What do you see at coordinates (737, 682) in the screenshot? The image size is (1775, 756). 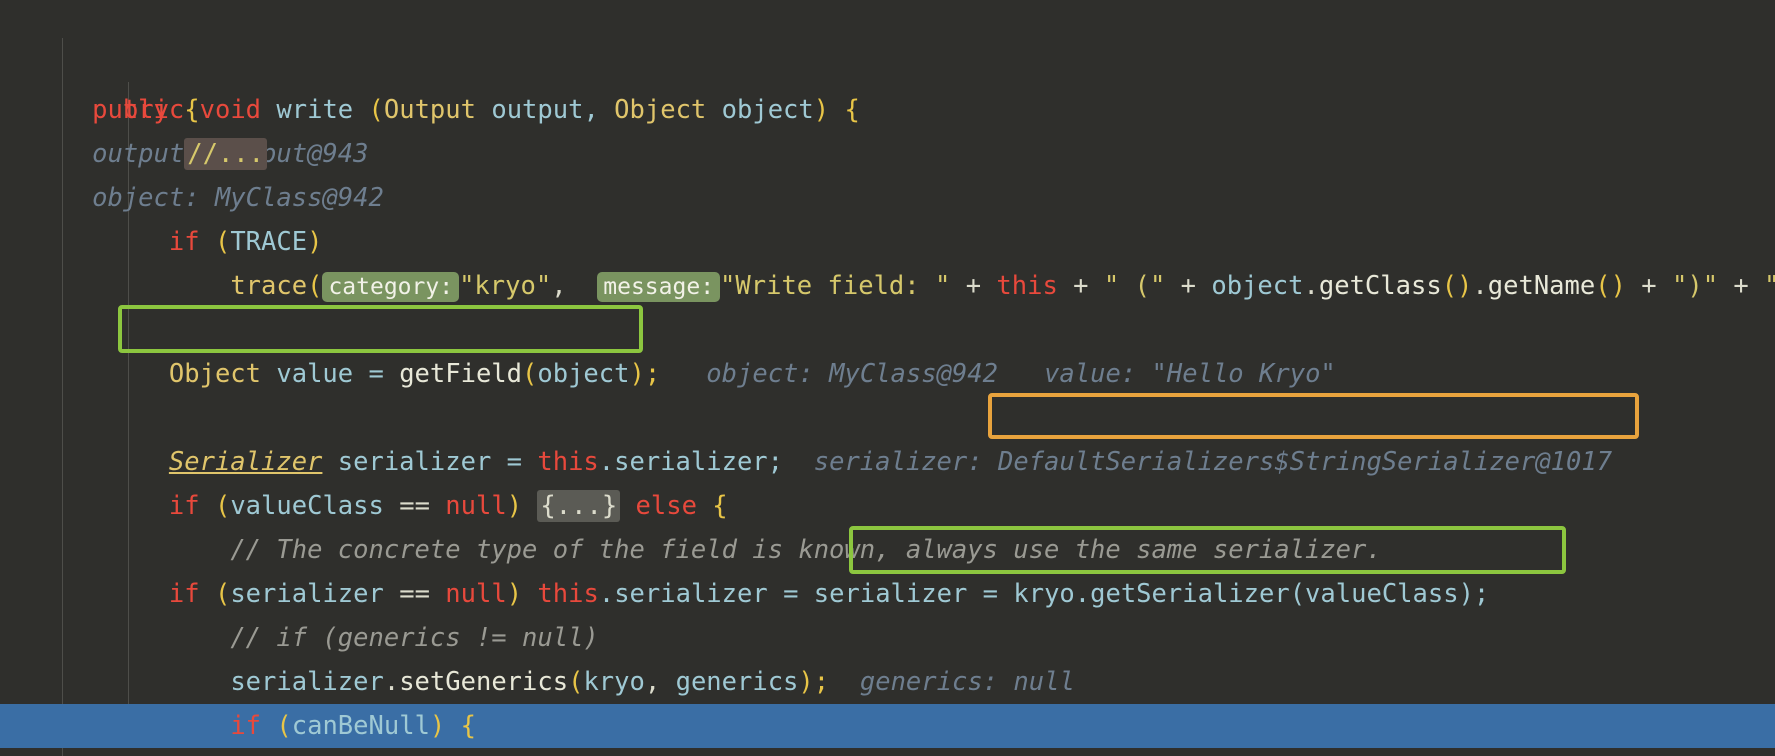 I see `argument-generics: generics` at bounding box center [737, 682].